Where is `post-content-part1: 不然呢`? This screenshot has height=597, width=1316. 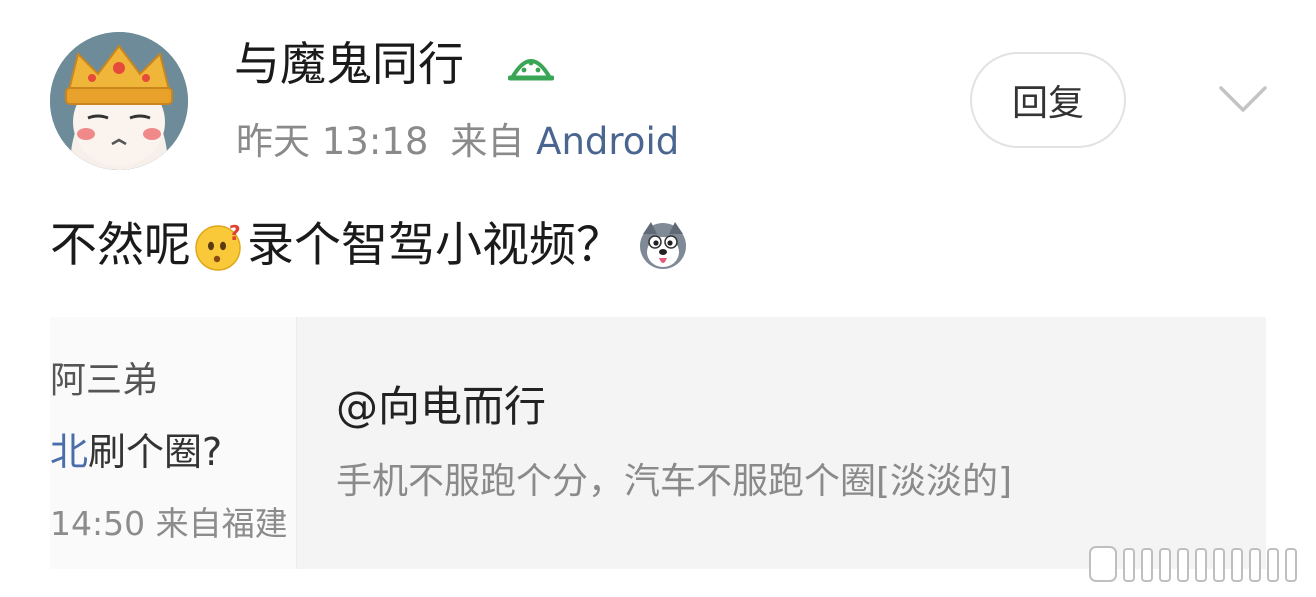 post-content-part1: 不然呢 is located at coordinates (120, 245).